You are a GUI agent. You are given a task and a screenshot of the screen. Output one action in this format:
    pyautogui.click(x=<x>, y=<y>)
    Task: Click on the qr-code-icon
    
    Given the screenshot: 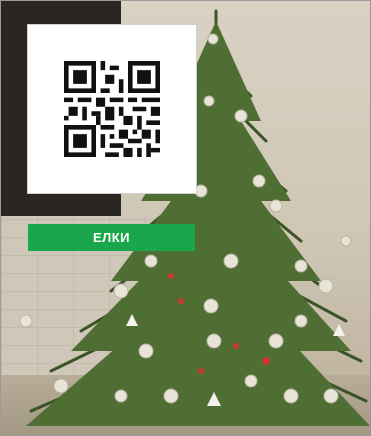 What is the action you would take?
    pyautogui.click(x=112, y=109)
    